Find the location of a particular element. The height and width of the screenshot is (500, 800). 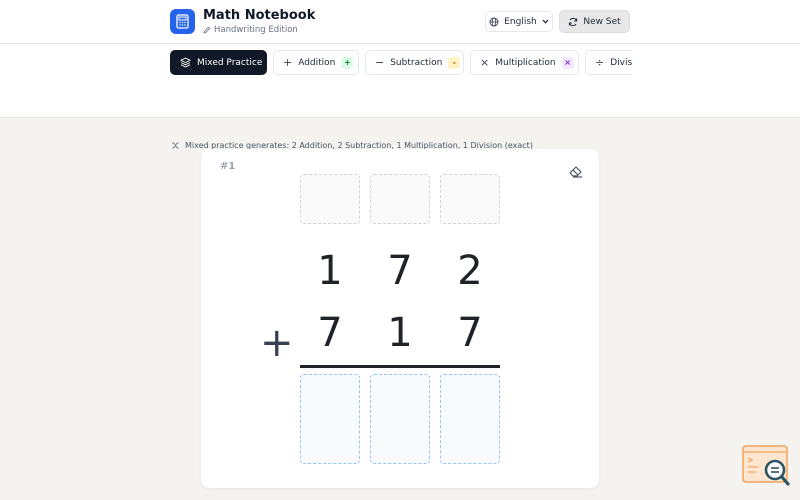

top-digit: 1 is located at coordinates (330, 271).